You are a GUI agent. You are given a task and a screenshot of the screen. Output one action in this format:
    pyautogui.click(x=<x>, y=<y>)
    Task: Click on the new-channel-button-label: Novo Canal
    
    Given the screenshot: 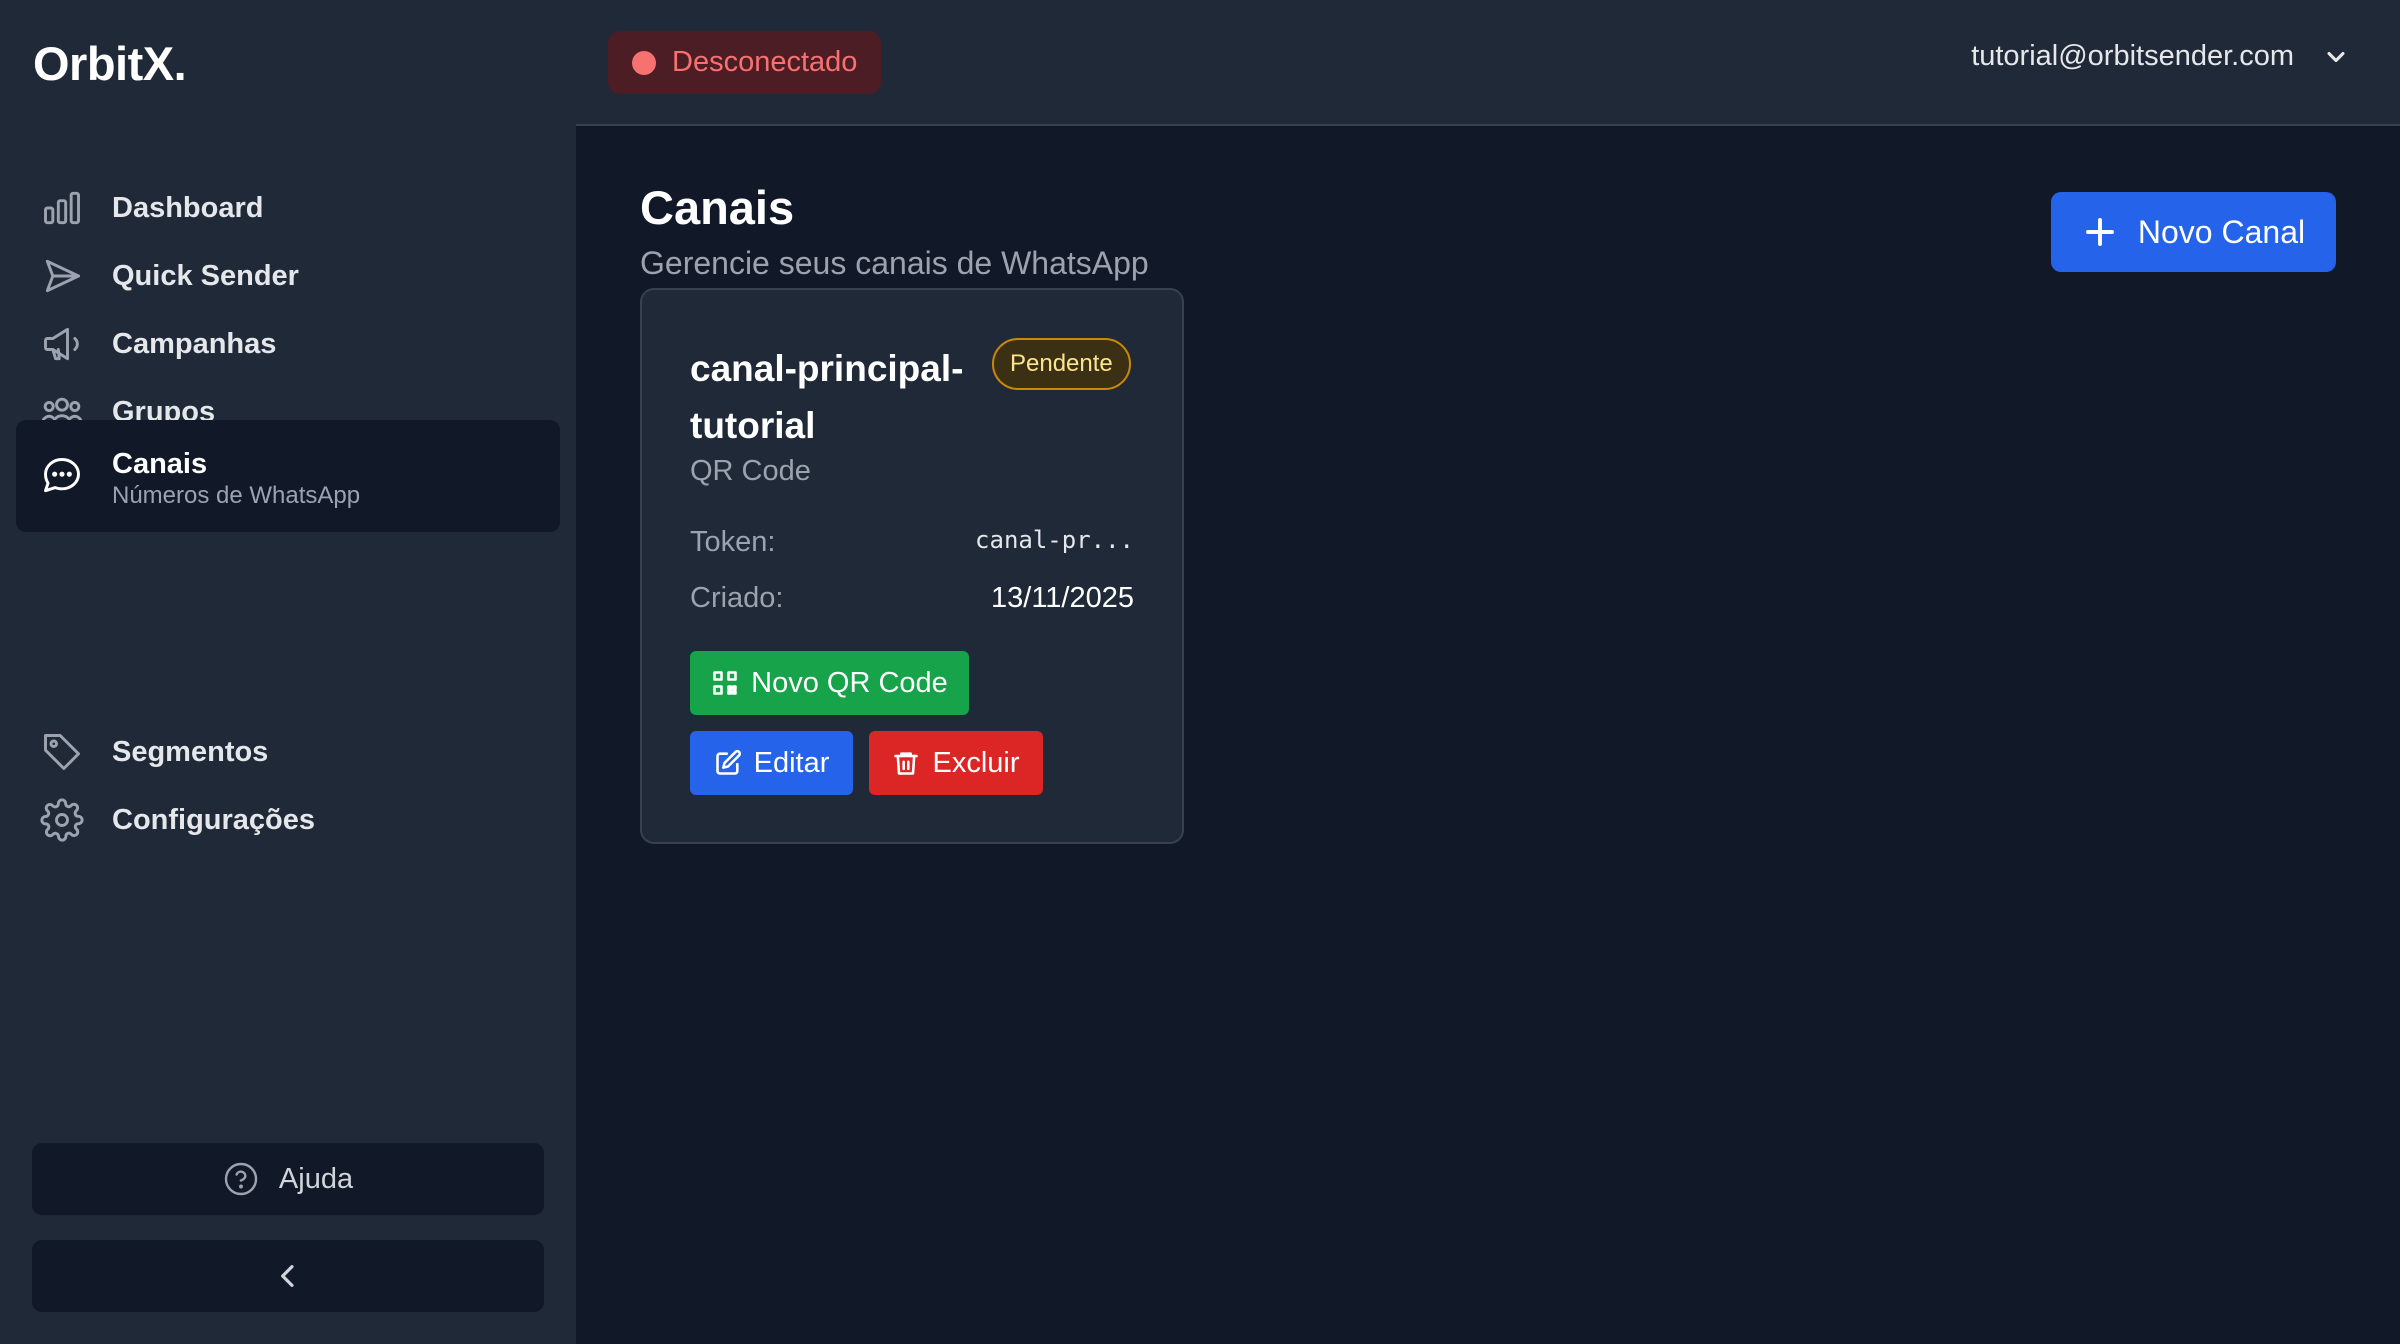 What is the action you would take?
    pyautogui.click(x=2221, y=231)
    